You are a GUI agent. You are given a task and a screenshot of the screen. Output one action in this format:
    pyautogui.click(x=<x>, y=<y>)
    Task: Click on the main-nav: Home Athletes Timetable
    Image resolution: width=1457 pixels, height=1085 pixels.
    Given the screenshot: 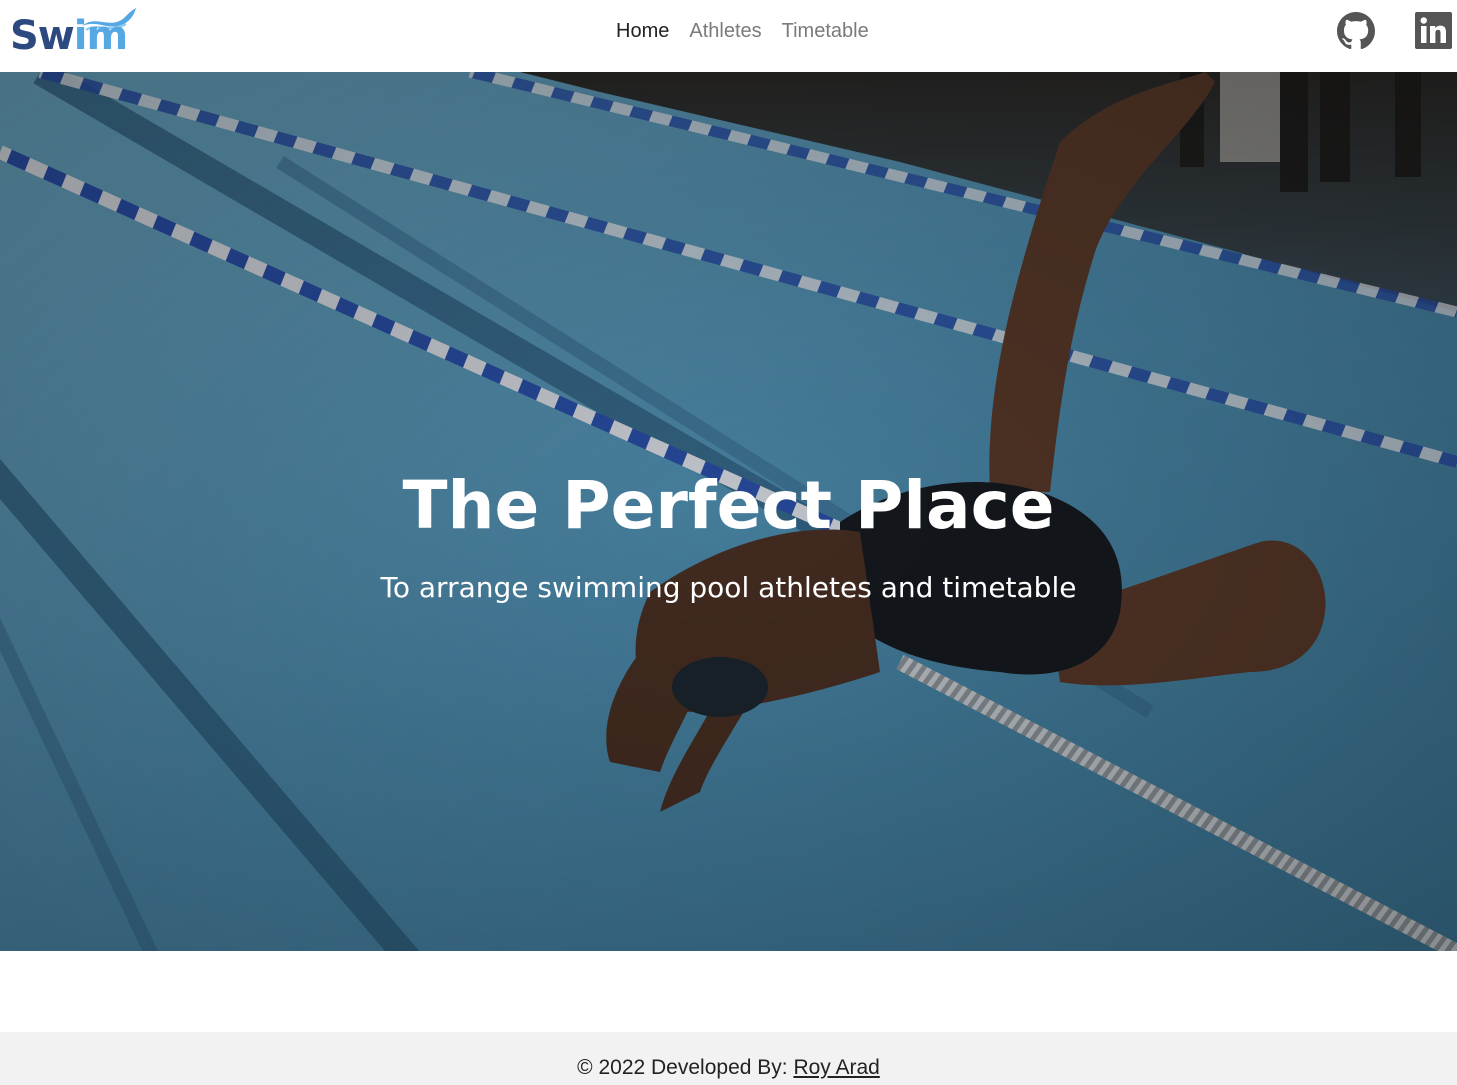 What is the action you would take?
    pyautogui.click(x=742, y=31)
    